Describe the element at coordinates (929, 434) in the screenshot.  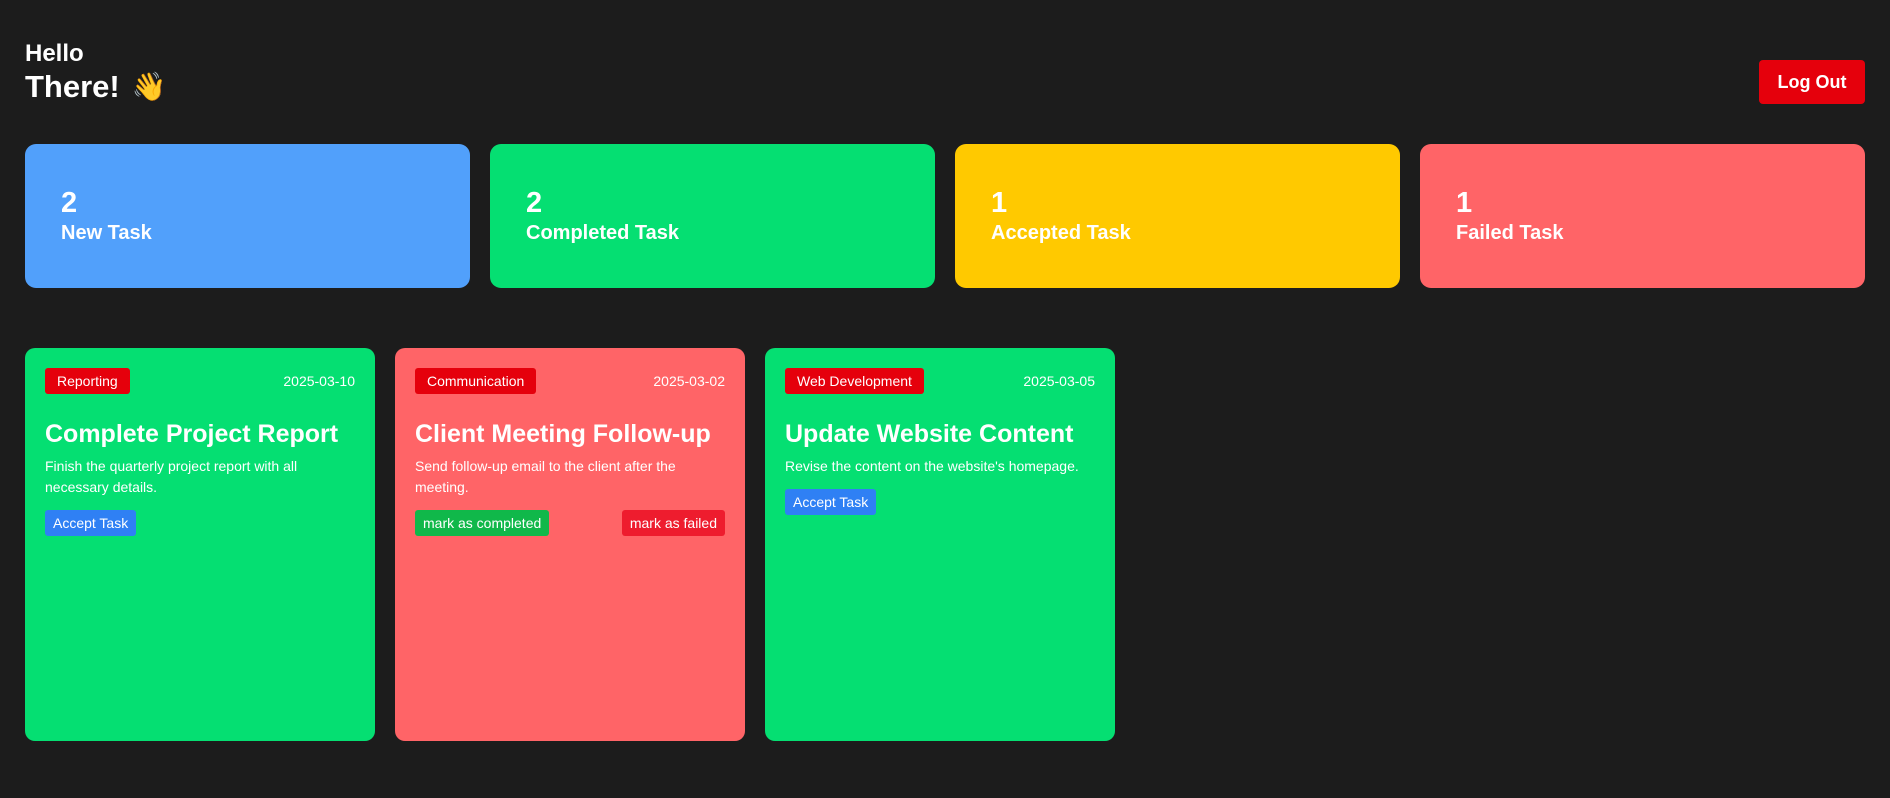
I see `task-title: Update Website Content` at that location.